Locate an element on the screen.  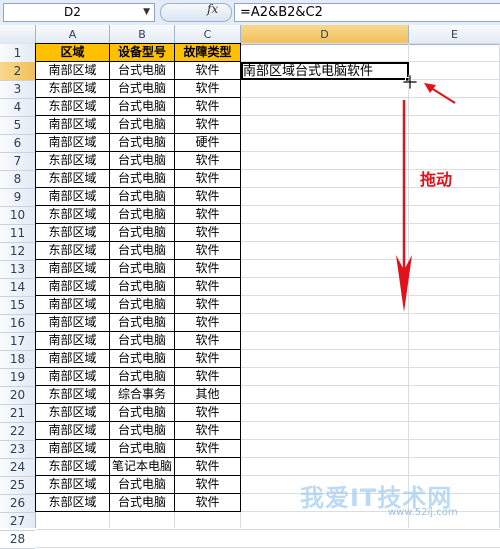
row-header-16: 16 is located at coordinates (17, 323).